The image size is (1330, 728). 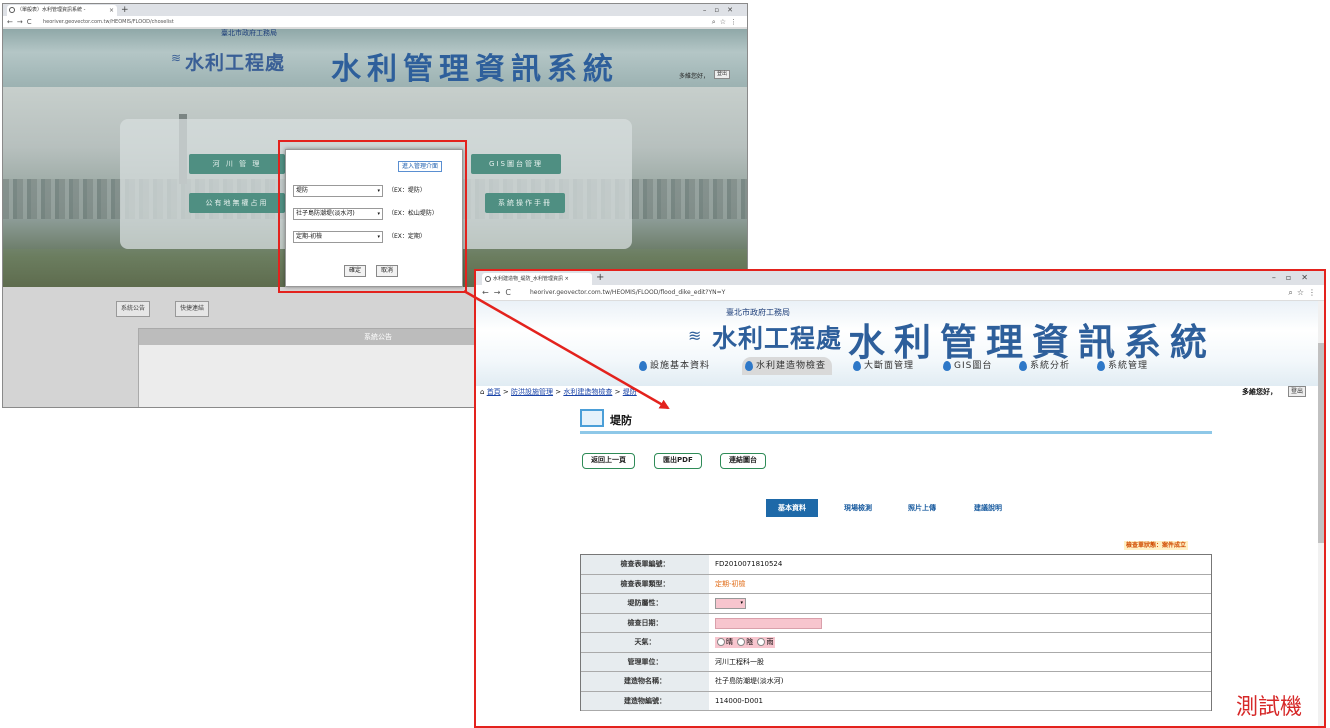 What do you see at coordinates (792, 508) in the screenshot?
I see `tab-basic-data: 基本資料` at bounding box center [792, 508].